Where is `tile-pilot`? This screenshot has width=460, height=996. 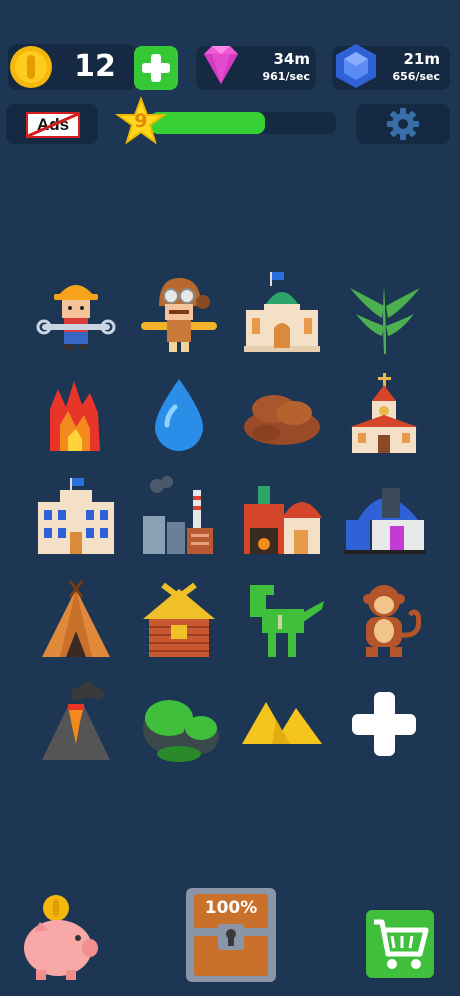 tile-pilot is located at coordinates (179, 312).